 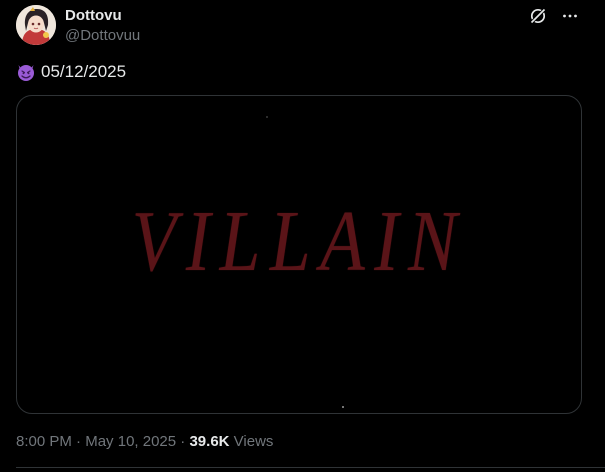 What do you see at coordinates (44, 441) in the screenshot?
I see `tweet-time: 8:00 PM` at bounding box center [44, 441].